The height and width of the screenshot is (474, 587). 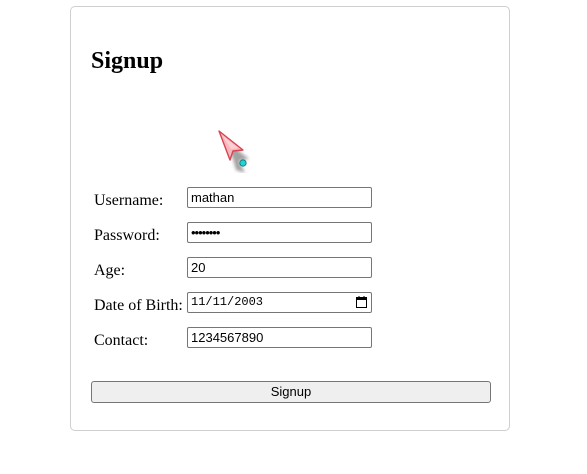 What do you see at coordinates (227, 302) in the screenshot?
I see `dob-value: 11/11/2003` at bounding box center [227, 302].